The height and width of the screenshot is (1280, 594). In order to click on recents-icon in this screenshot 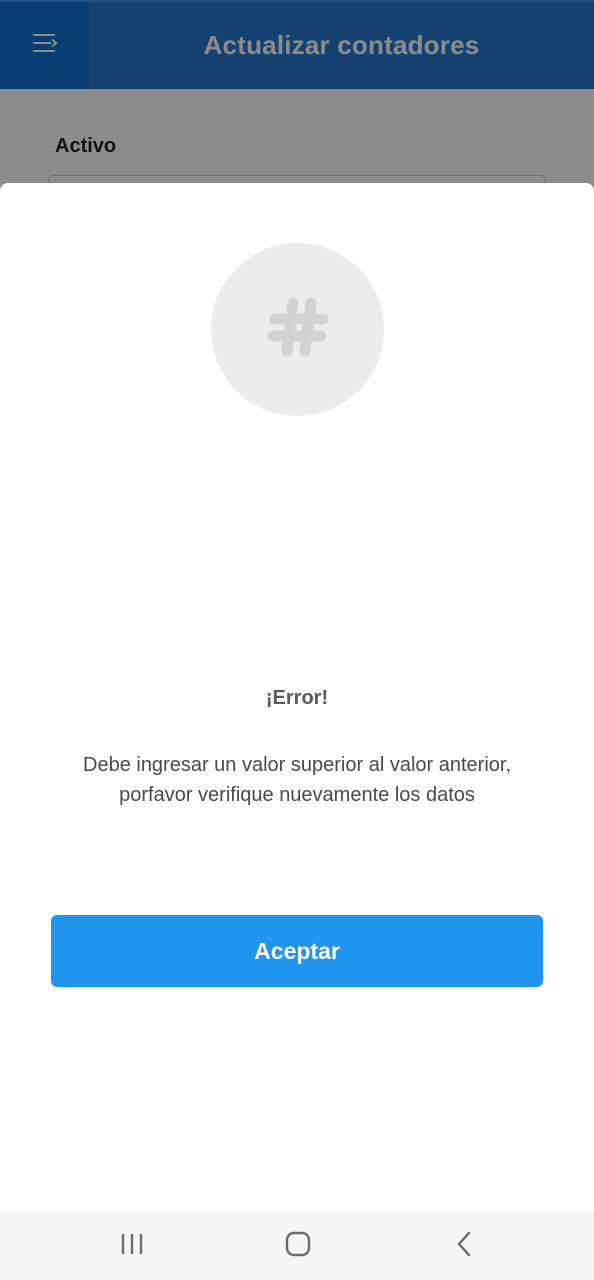, I will do `click(132, 1246)`.